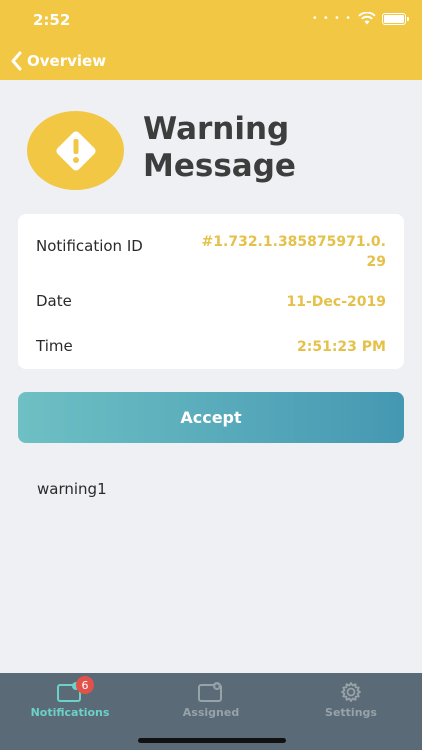 The height and width of the screenshot is (750, 422). I want to click on tab-settings: Settings, so click(351, 703).